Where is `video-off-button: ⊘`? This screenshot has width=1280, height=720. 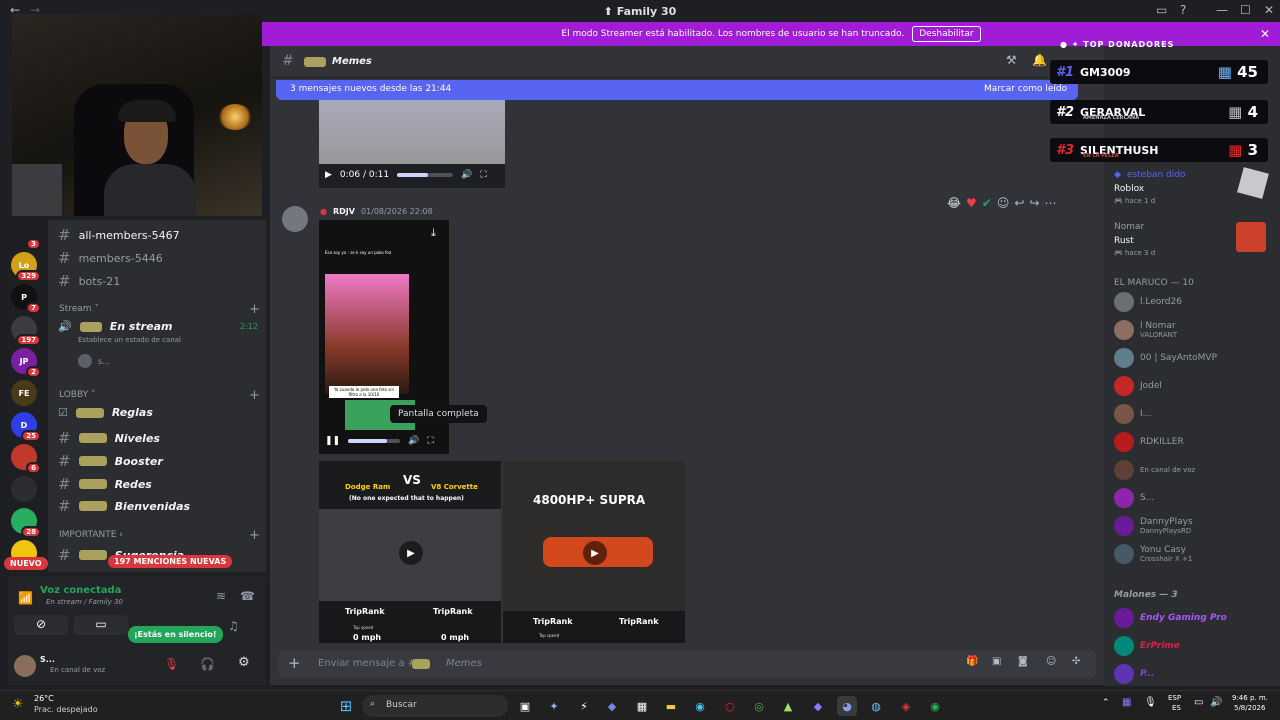 video-off-button: ⊘ is located at coordinates (41, 625).